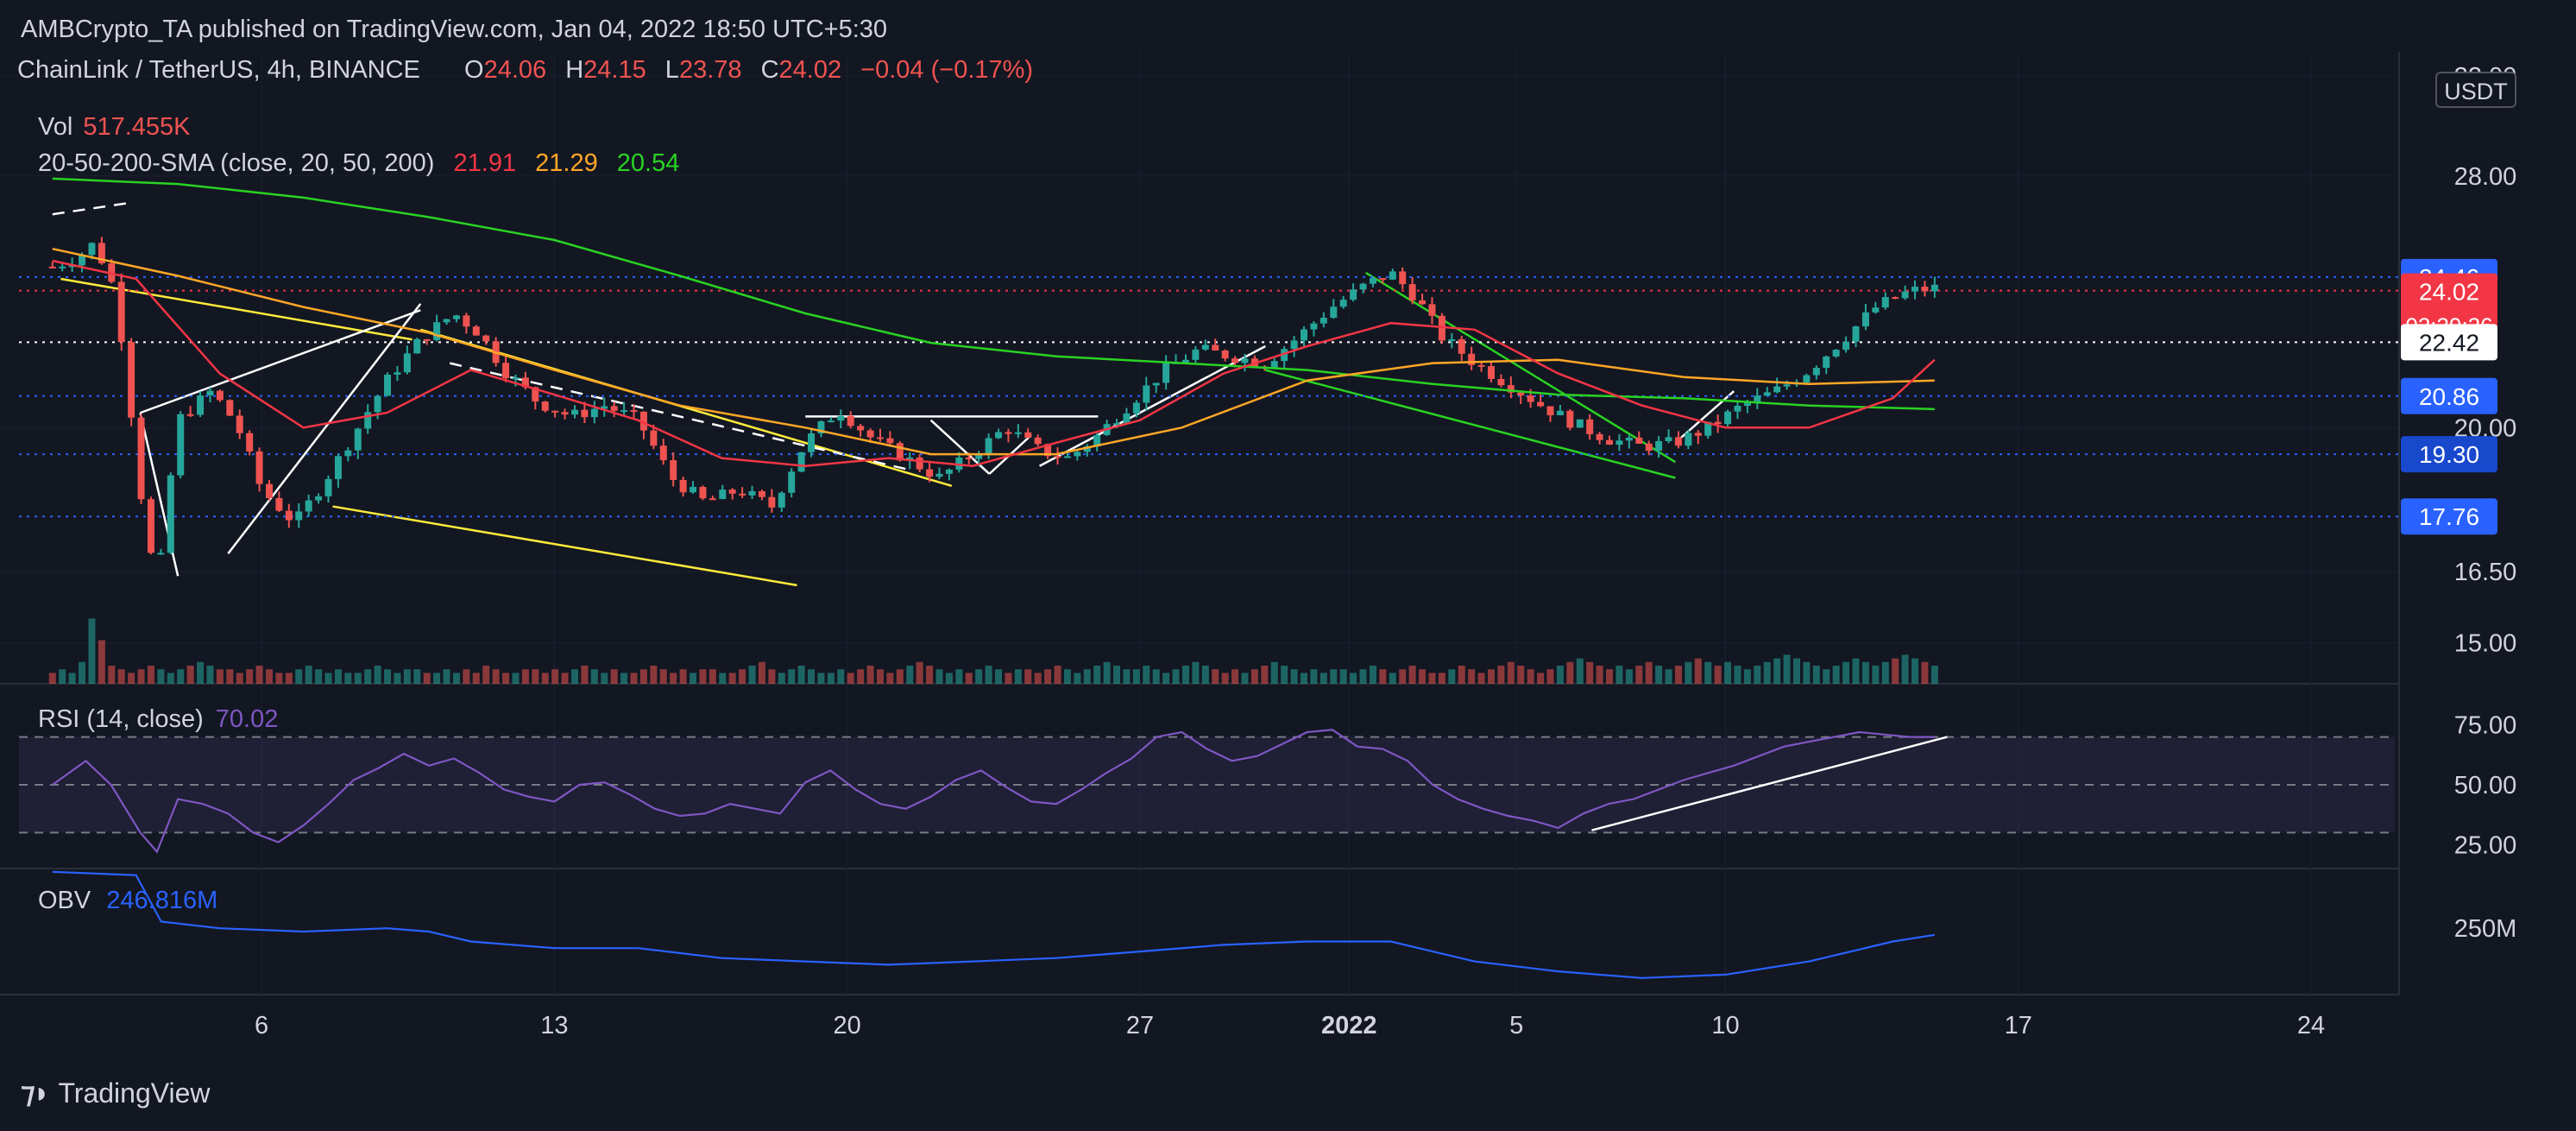  Describe the element at coordinates (218, 70) in the screenshot. I see `symbol-title: ChainLink / TetherUS, 4h, BINANCE` at that location.